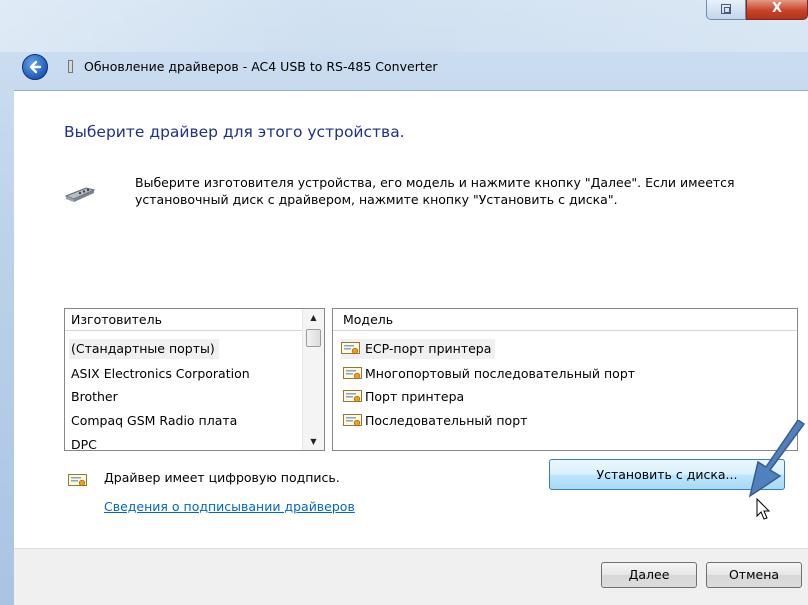 This screenshot has height=605, width=808. I want to click on model-item: Многопортовый последовательный порт, so click(489, 374).